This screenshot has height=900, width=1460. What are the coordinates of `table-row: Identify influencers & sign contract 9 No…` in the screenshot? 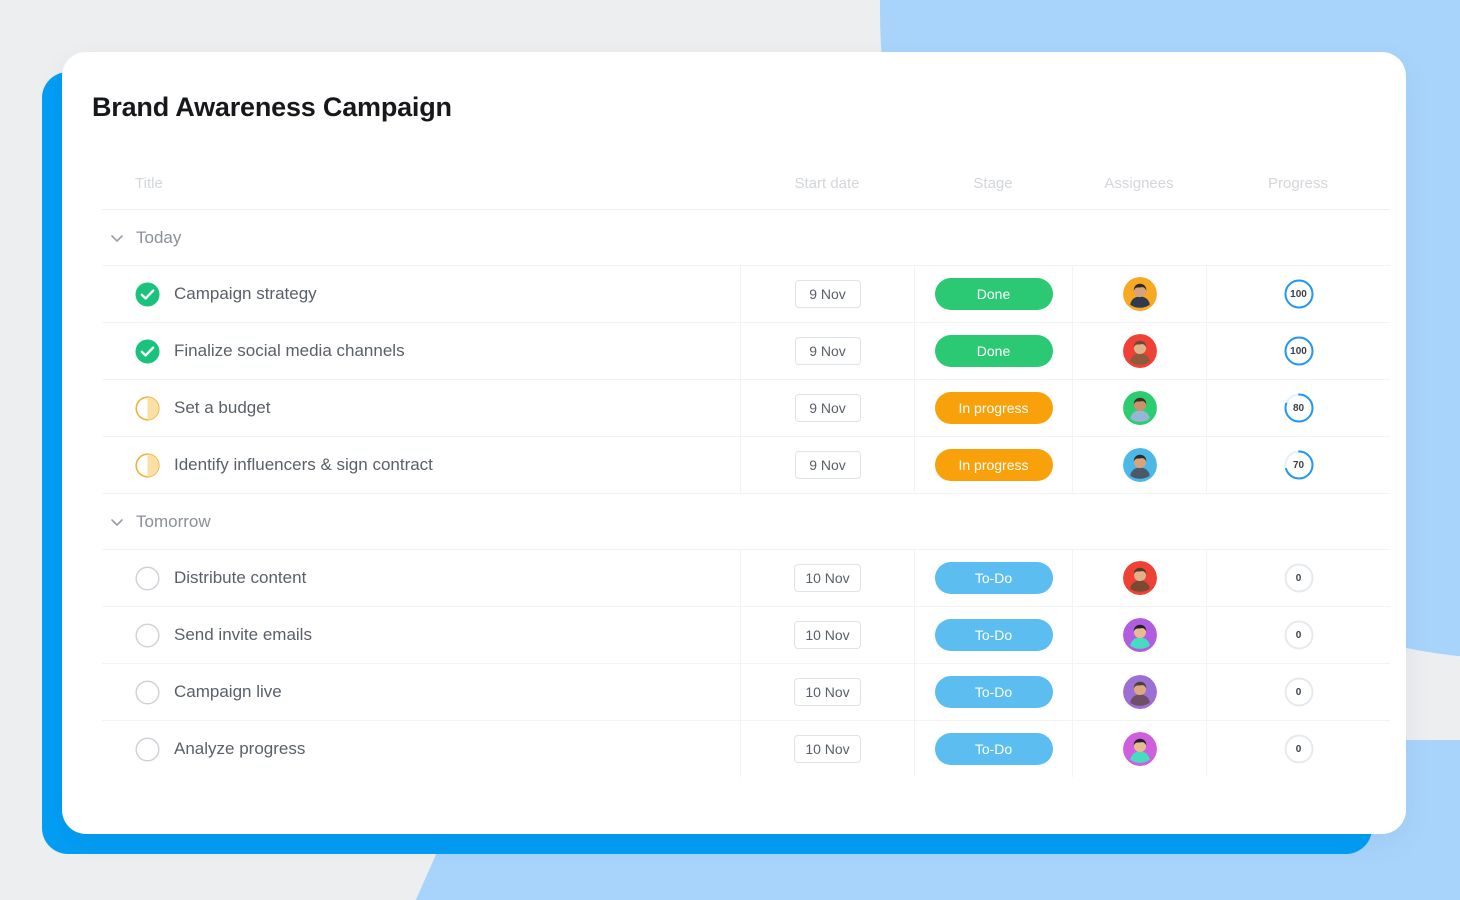 It's located at (746, 465).